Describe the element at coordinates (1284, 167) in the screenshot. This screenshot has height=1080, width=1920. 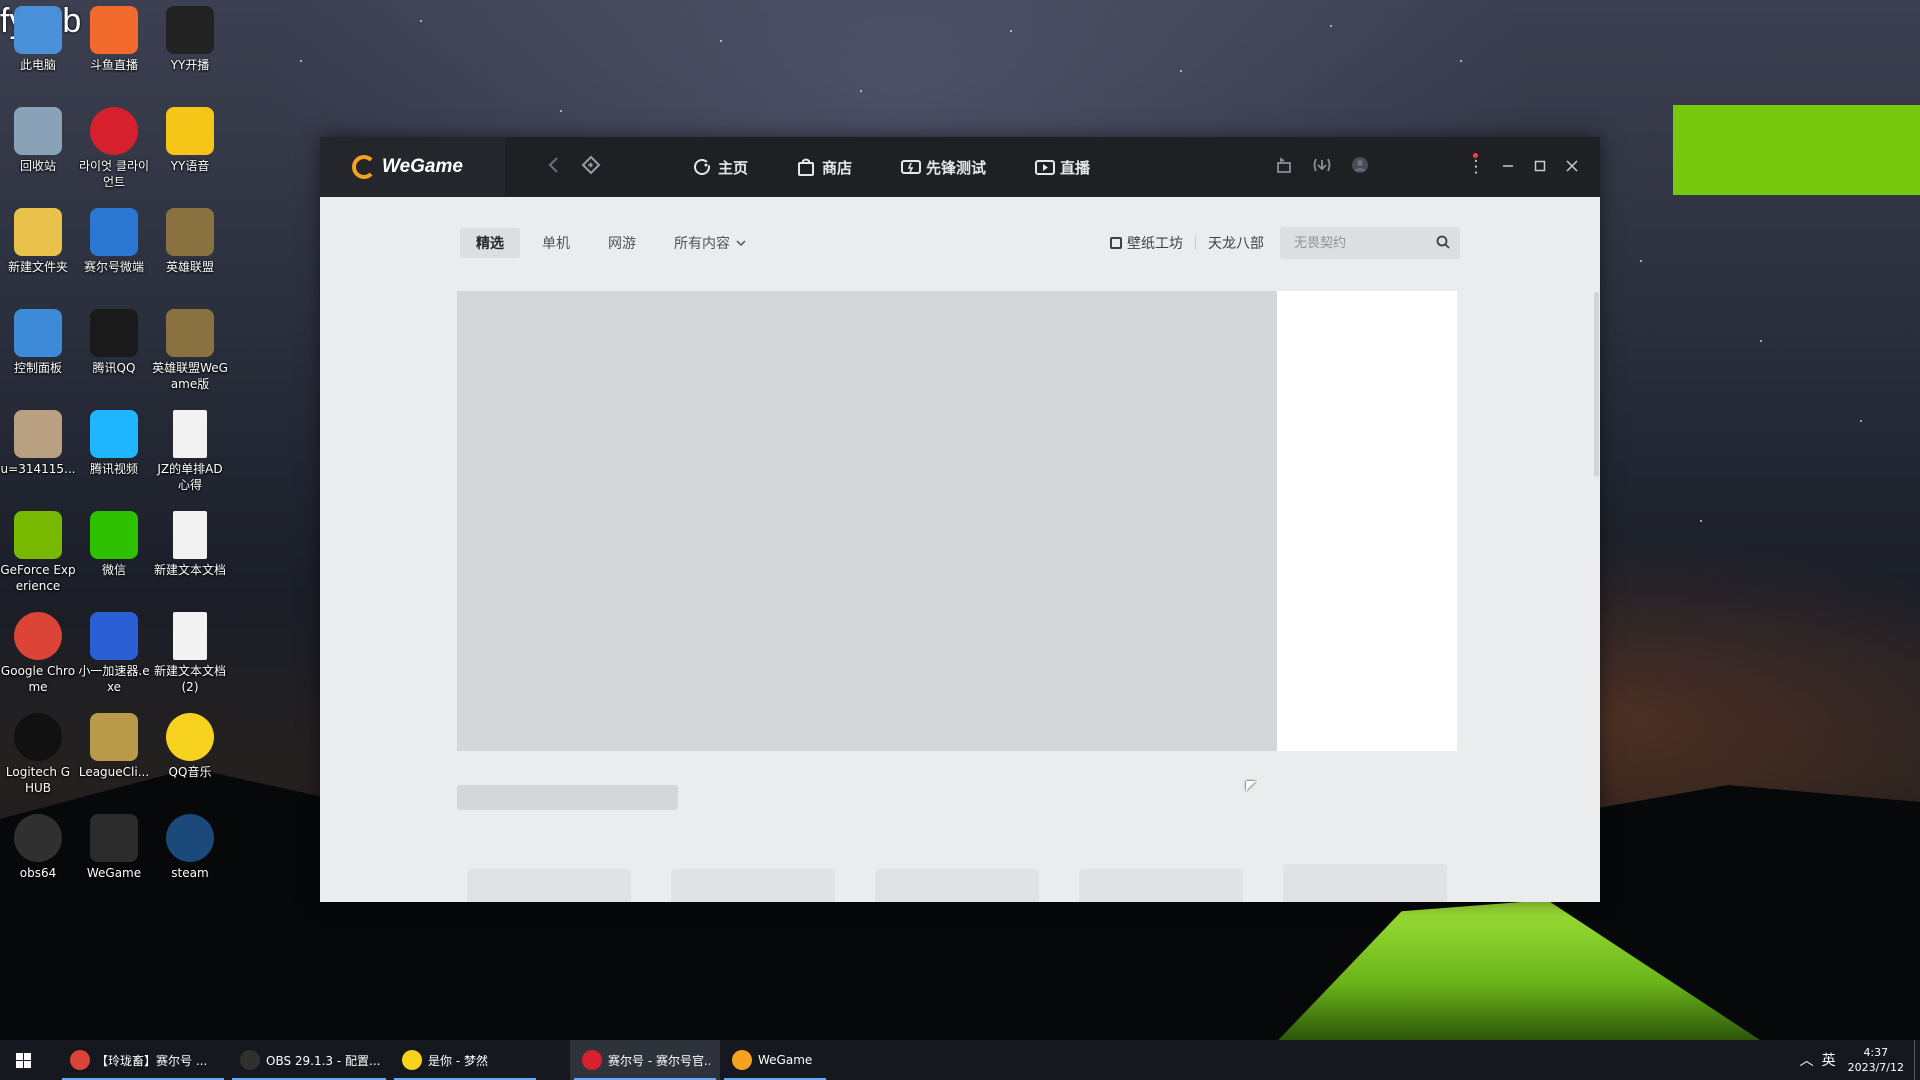
I see `gift-icon` at that location.